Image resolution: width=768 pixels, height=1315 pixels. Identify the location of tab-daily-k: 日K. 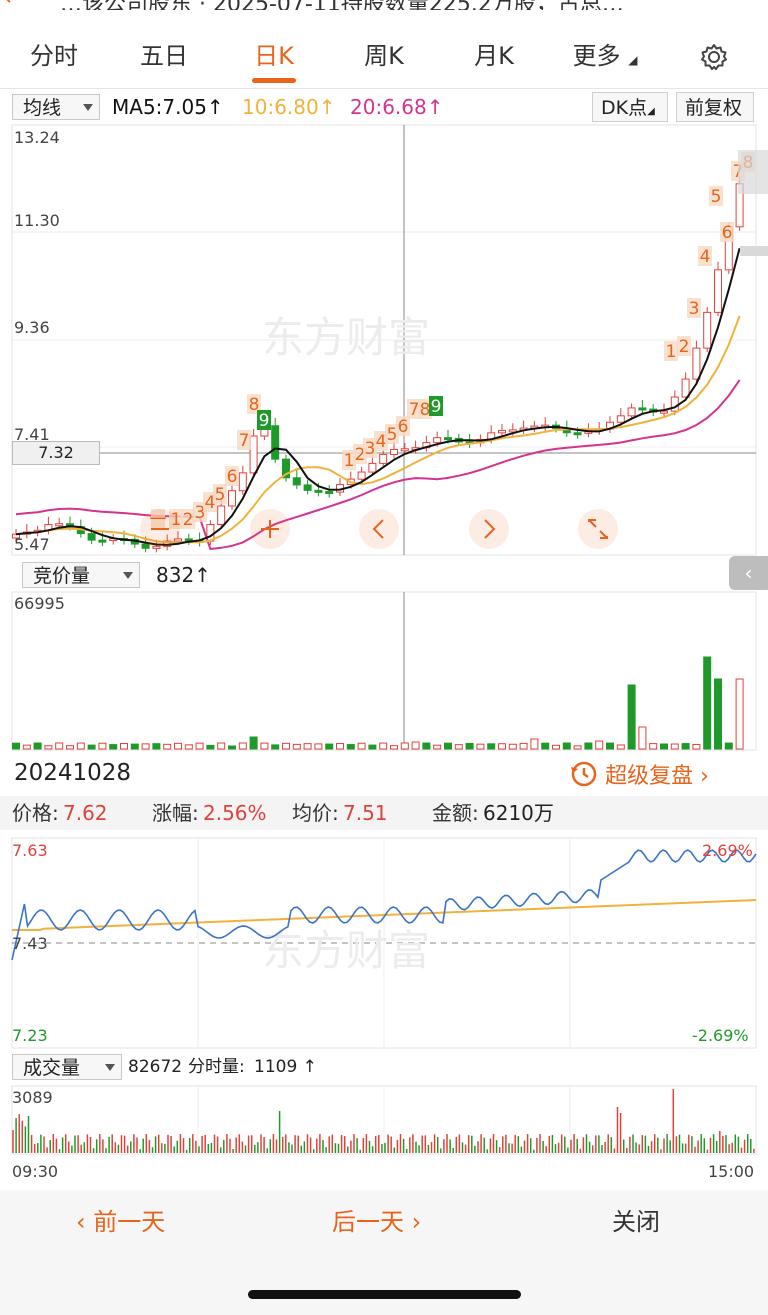
(274, 56).